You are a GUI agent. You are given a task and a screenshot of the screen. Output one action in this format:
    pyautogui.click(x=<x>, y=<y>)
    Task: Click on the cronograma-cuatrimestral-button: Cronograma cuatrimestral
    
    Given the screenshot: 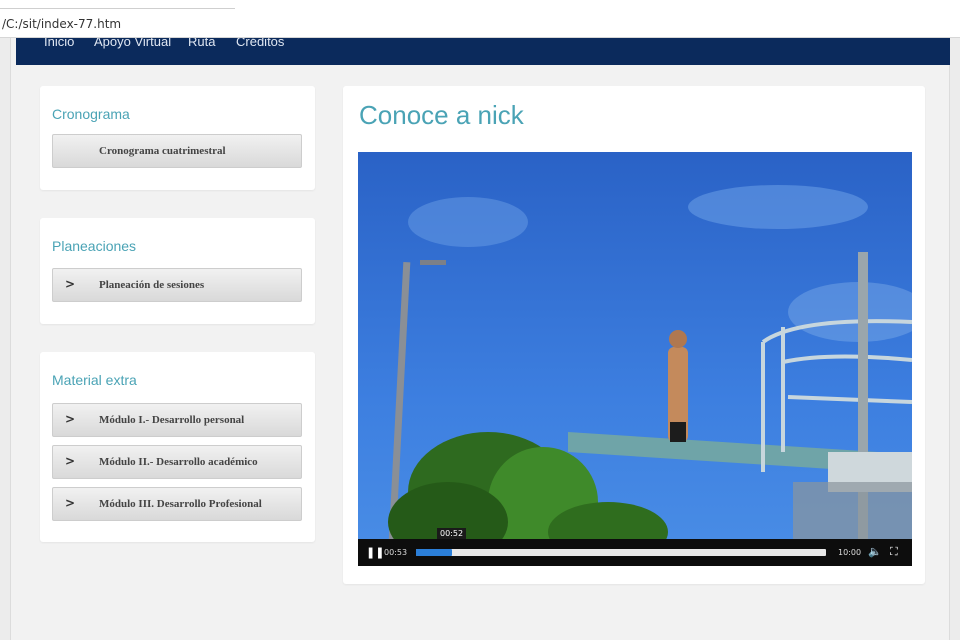 What is the action you would take?
    pyautogui.click(x=177, y=151)
    